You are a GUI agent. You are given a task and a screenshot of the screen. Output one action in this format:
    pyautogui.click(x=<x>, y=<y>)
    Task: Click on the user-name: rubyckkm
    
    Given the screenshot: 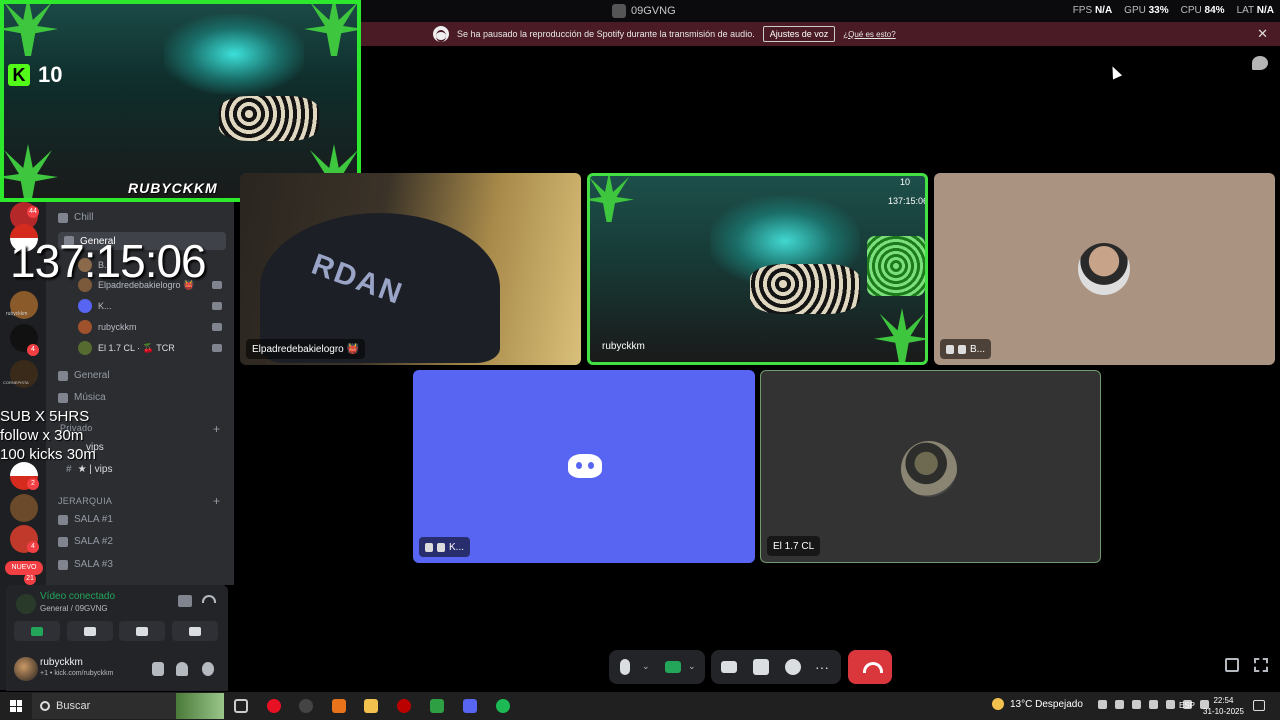 What is the action you would take?
    pyautogui.click(x=61, y=662)
    